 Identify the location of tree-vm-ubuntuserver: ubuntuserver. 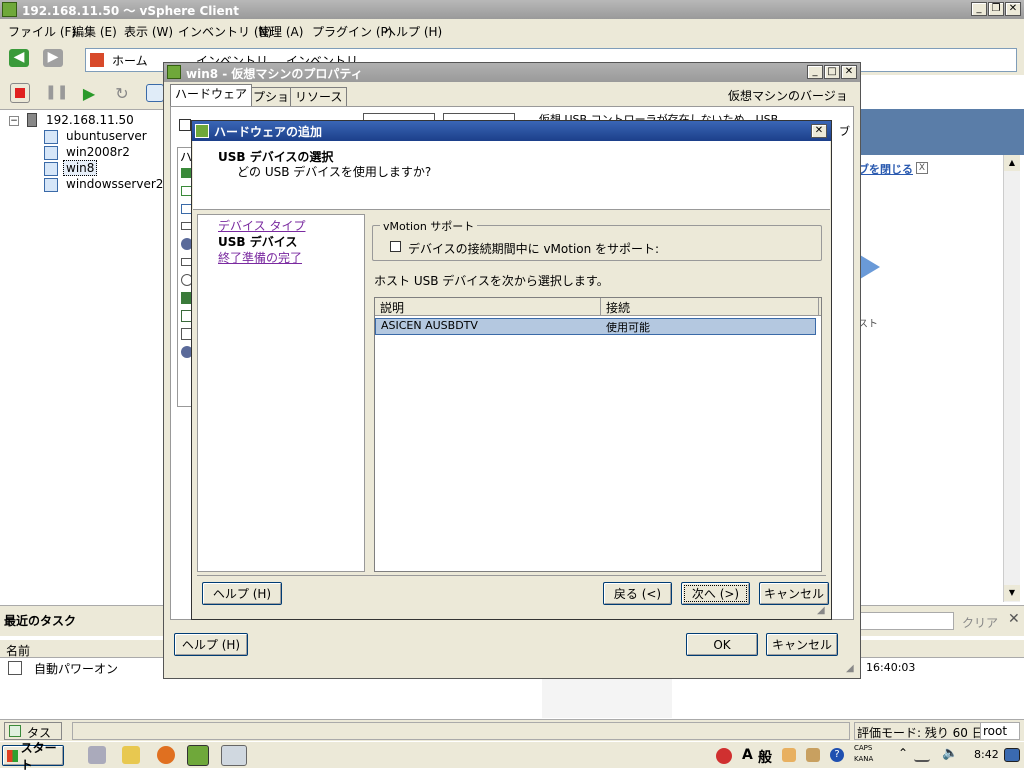
(106, 136).